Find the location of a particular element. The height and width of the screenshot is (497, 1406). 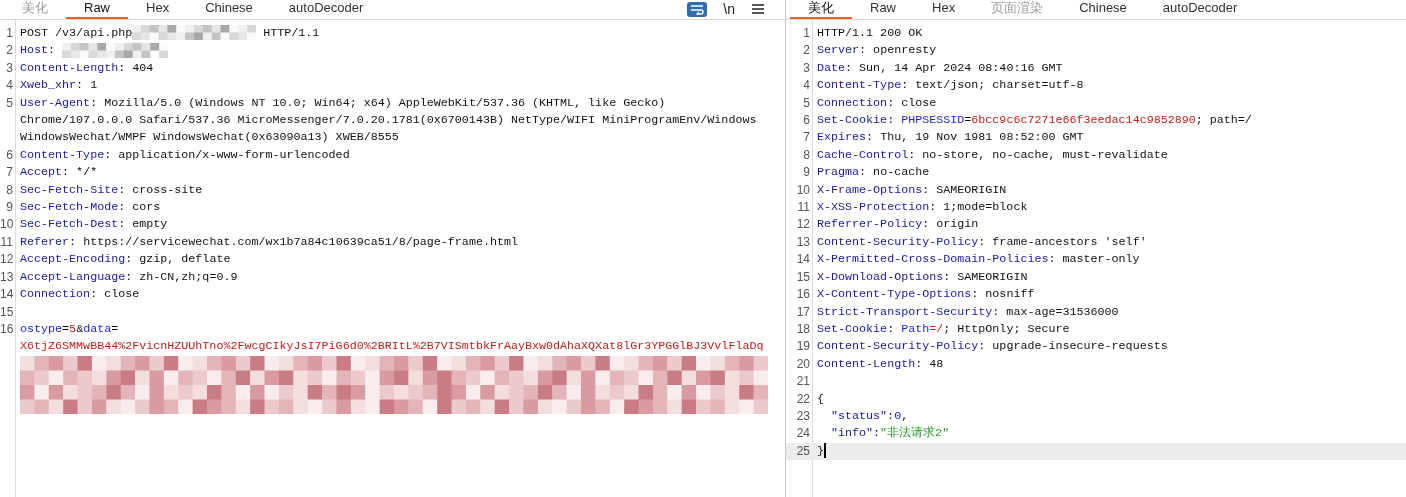

line-number: 19 is located at coordinates (803, 347).